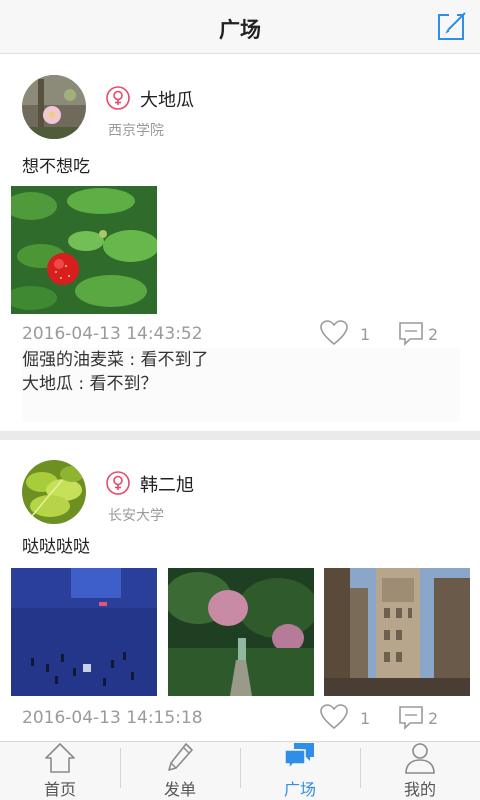 The width and height of the screenshot is (480, 800). Describe the element at coordinates (56, 167) in the screenshot. I see `post-content: 想不想吃` at that location.